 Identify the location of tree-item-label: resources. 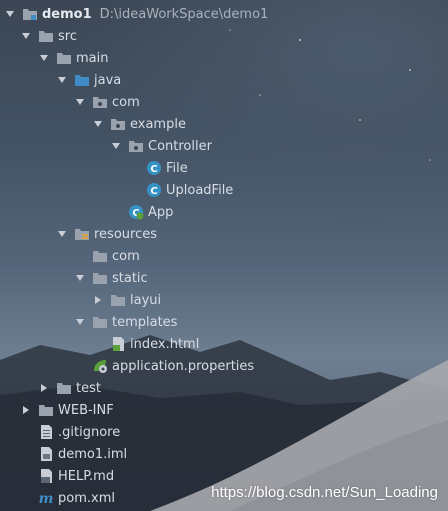
(126, 234).